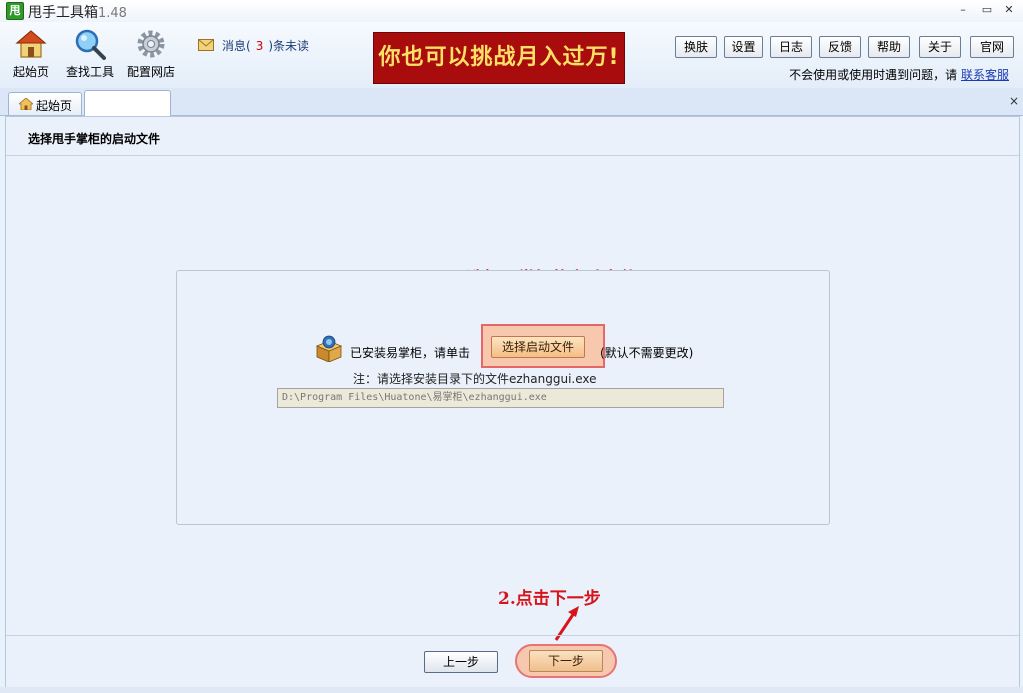 This screenshot has height=693, width=1023. What do you see at coordinates (259, 46) in the screenshot?
I see `message-count: 3` at bounding box center [259, 46].